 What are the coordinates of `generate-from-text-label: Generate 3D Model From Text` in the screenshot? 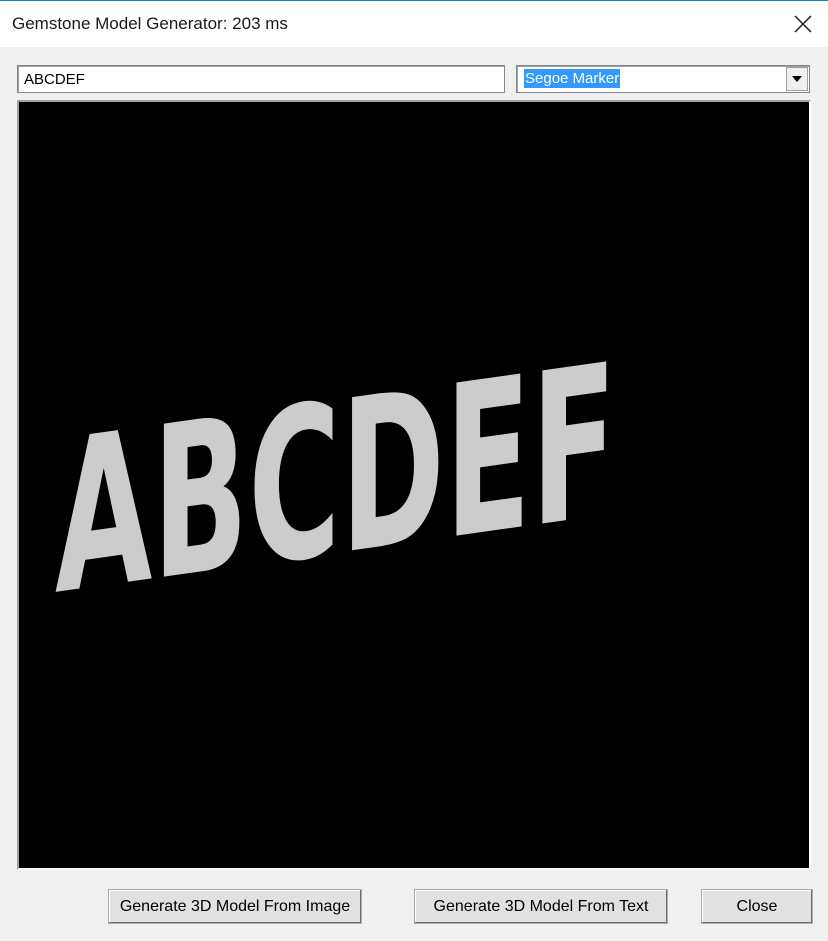 It's located at (541, 906).